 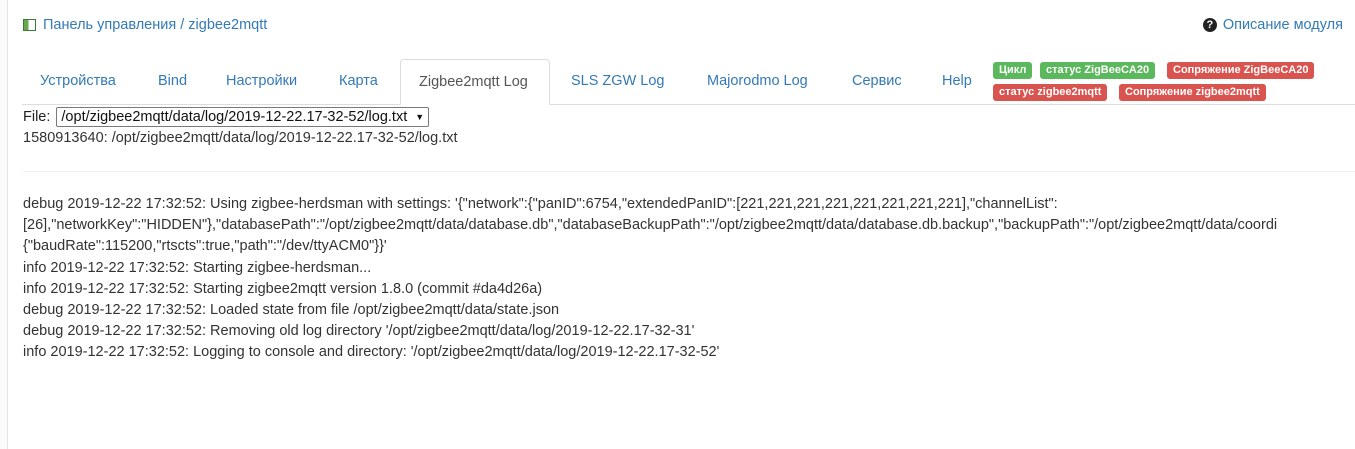 I want to click on tab-map: Карта, so click(x=358, y=81).